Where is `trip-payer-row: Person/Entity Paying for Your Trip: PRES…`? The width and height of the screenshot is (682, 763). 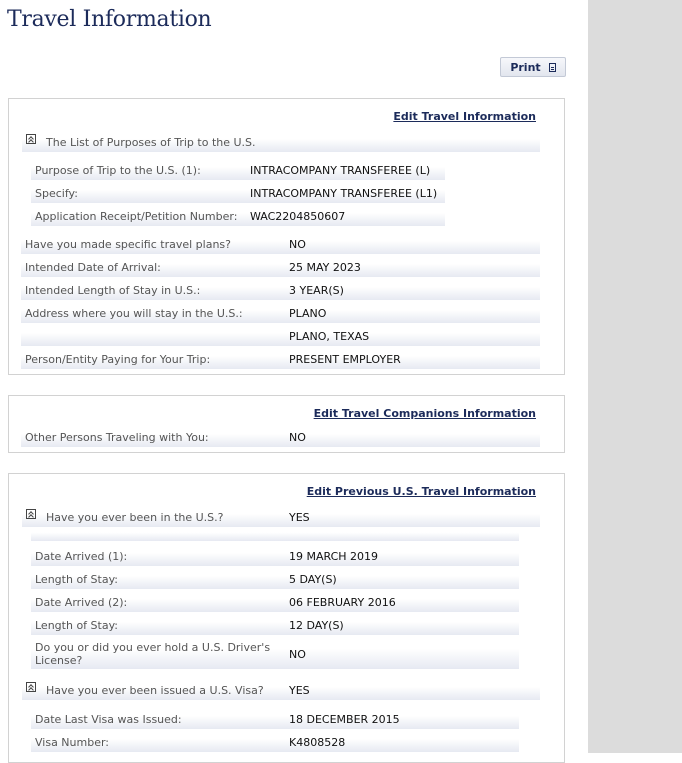 trip-payer-row: Person/Entity Paying for Your Trip: PRES… is located at coordinates (280, 359).